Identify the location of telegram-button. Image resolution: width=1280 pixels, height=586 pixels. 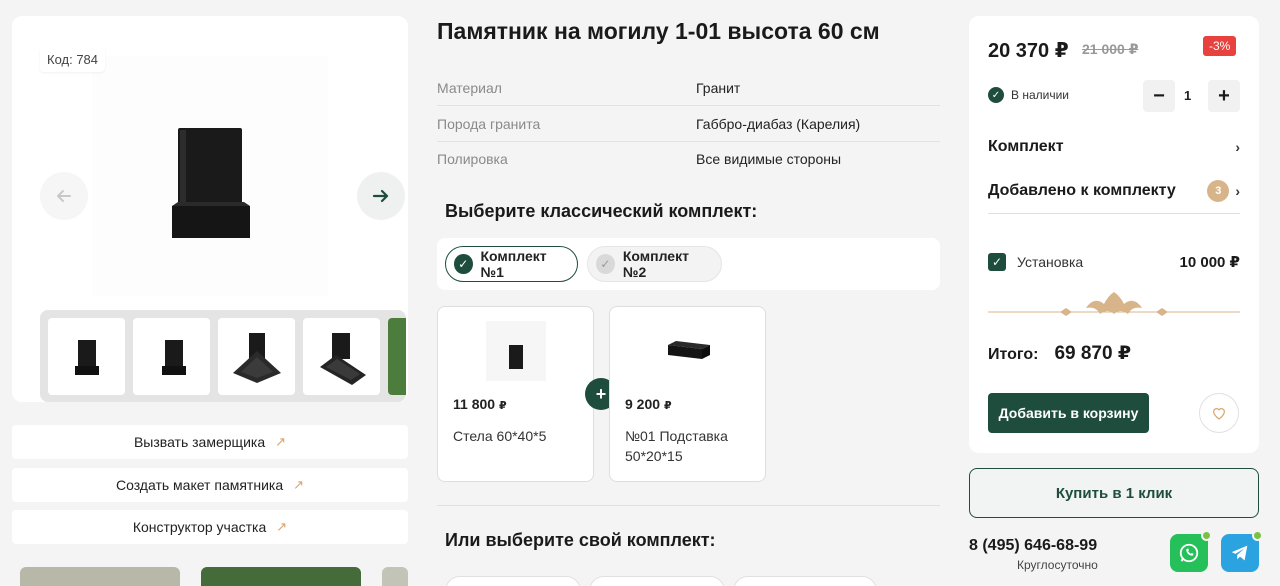
(1242, 551).